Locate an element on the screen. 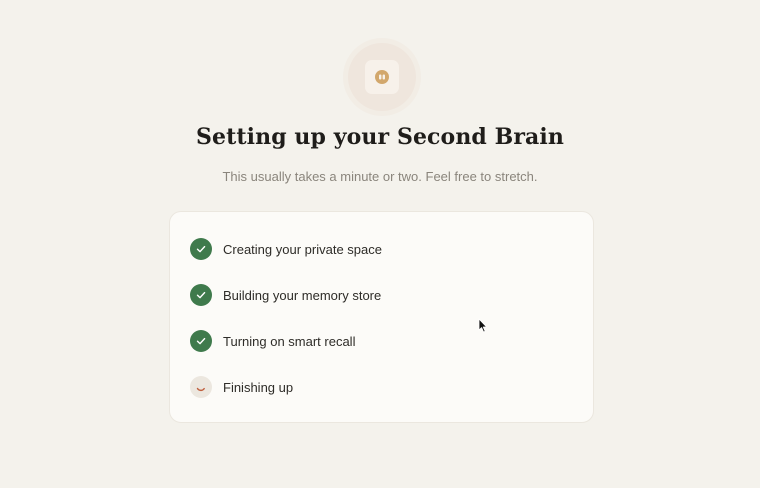 The height and width of the screenshot is (488, 760). logo-badge is located at coordinates (382, 77).